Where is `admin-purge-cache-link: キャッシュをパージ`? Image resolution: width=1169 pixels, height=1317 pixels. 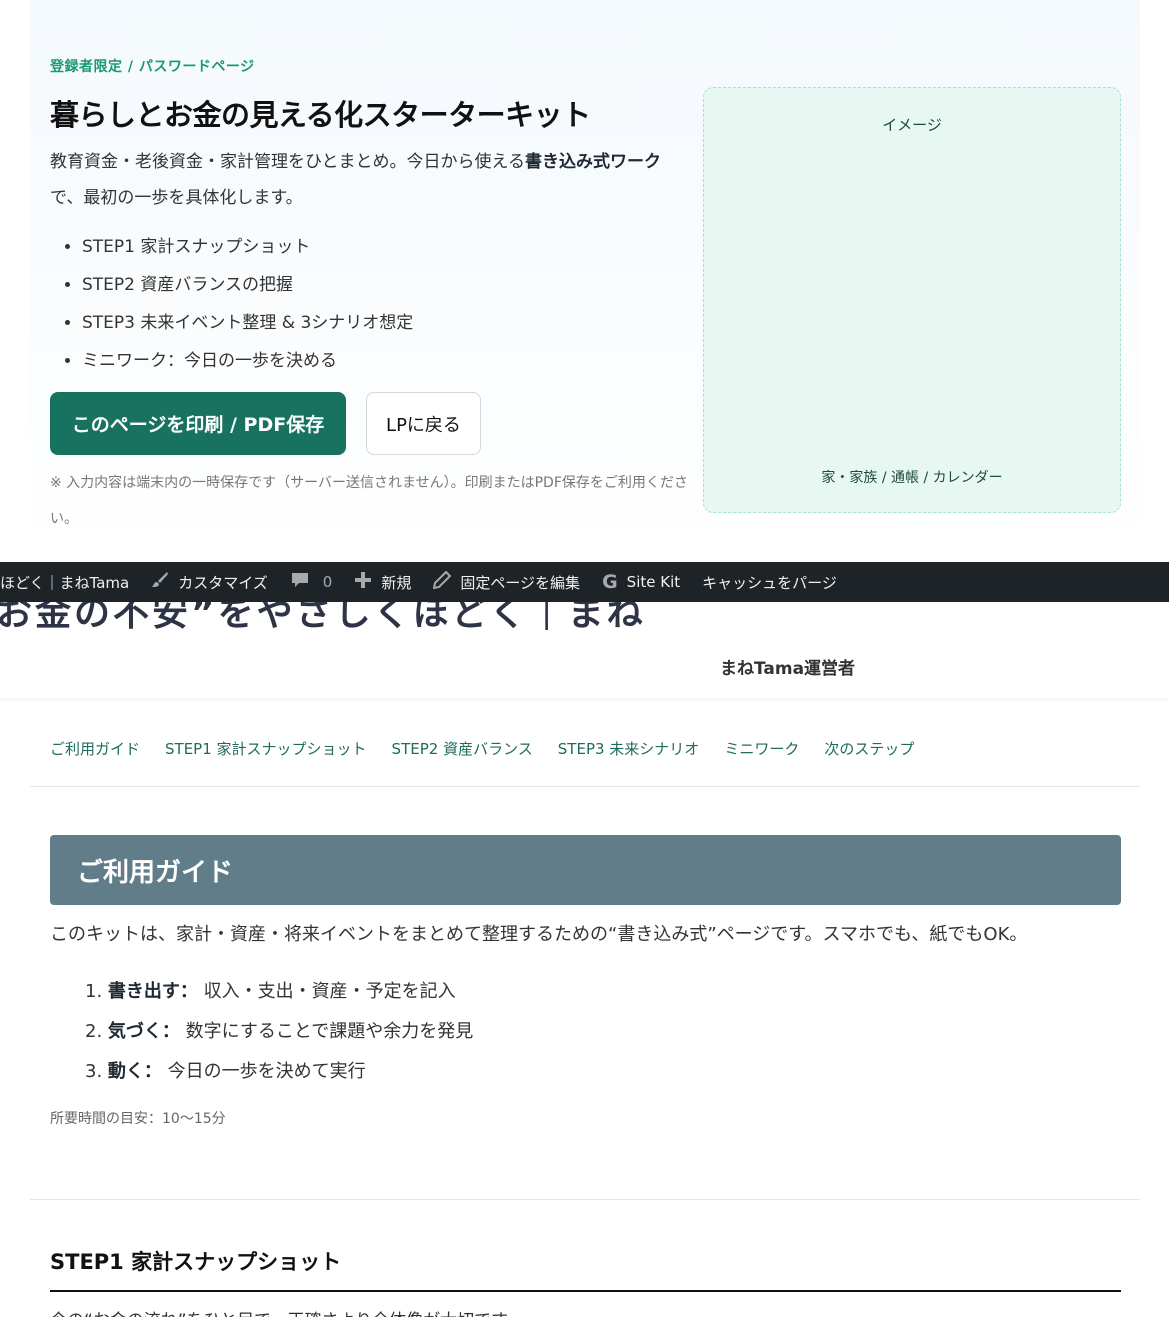
admin-purge-cache-link: キャッシュをパージ is located at coordinates (769, 582).